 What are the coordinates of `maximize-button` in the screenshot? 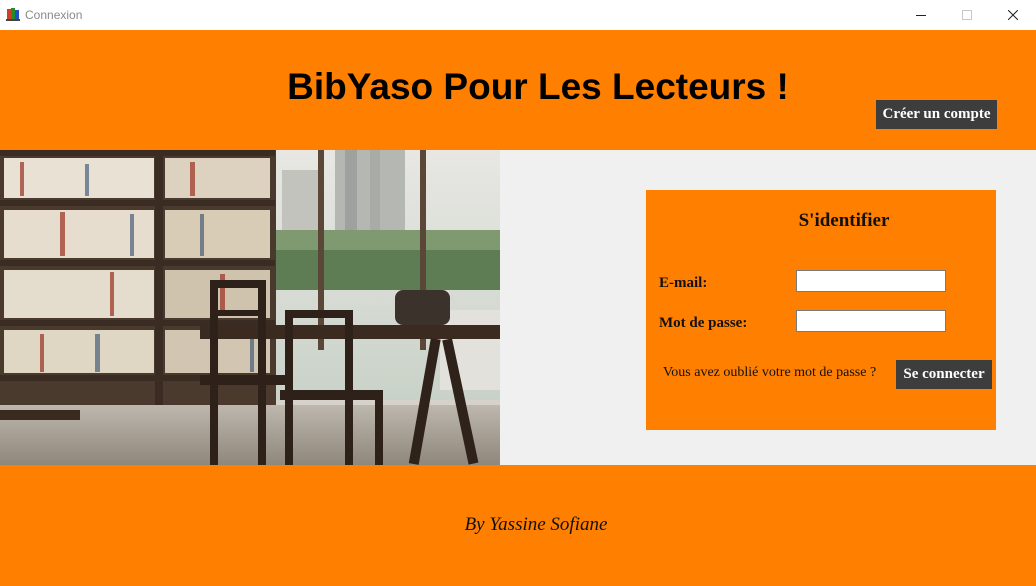 It's located at (967, 15).